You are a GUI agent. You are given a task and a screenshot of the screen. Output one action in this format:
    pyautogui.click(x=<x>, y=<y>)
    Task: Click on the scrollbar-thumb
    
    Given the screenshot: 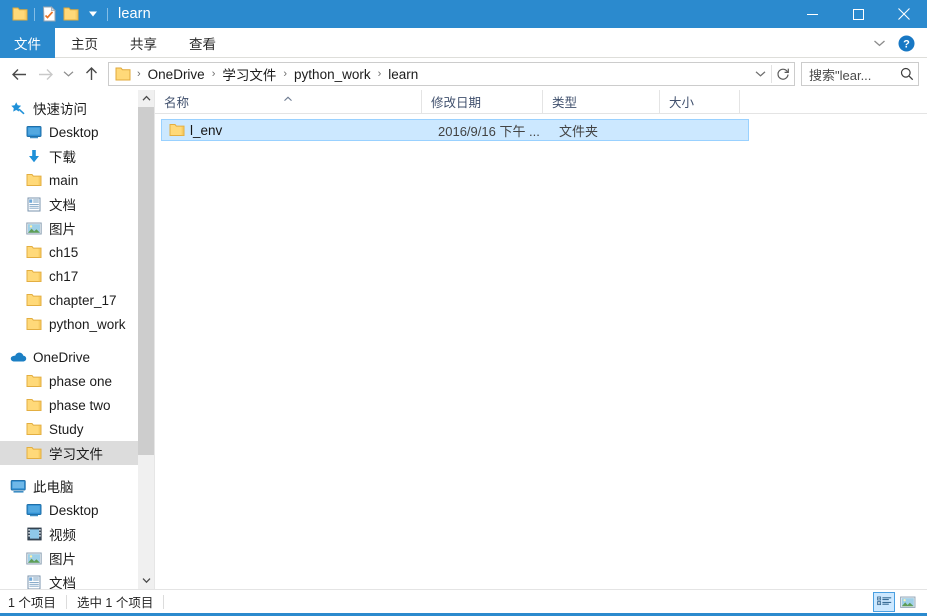 What is the action you would take?
    pyautogui.click(x=146, y=281)
    